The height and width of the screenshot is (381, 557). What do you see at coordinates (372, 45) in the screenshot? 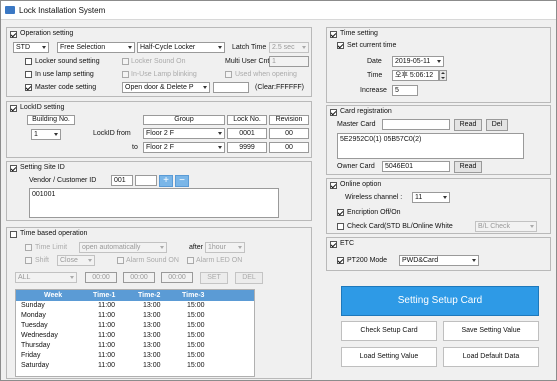
I see `set-current-label: Set current time` at bounding box center [372, 45].